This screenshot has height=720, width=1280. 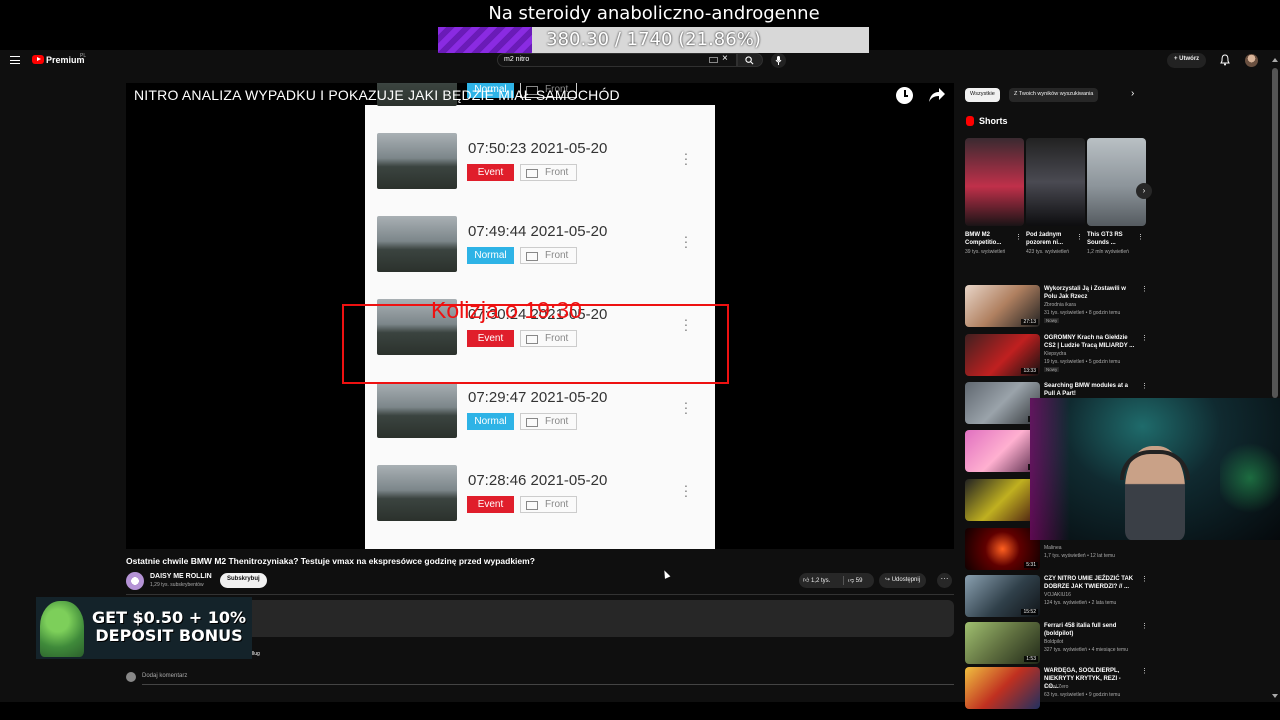 I want to click on watch-later-icon, so click(x=904, y=95).